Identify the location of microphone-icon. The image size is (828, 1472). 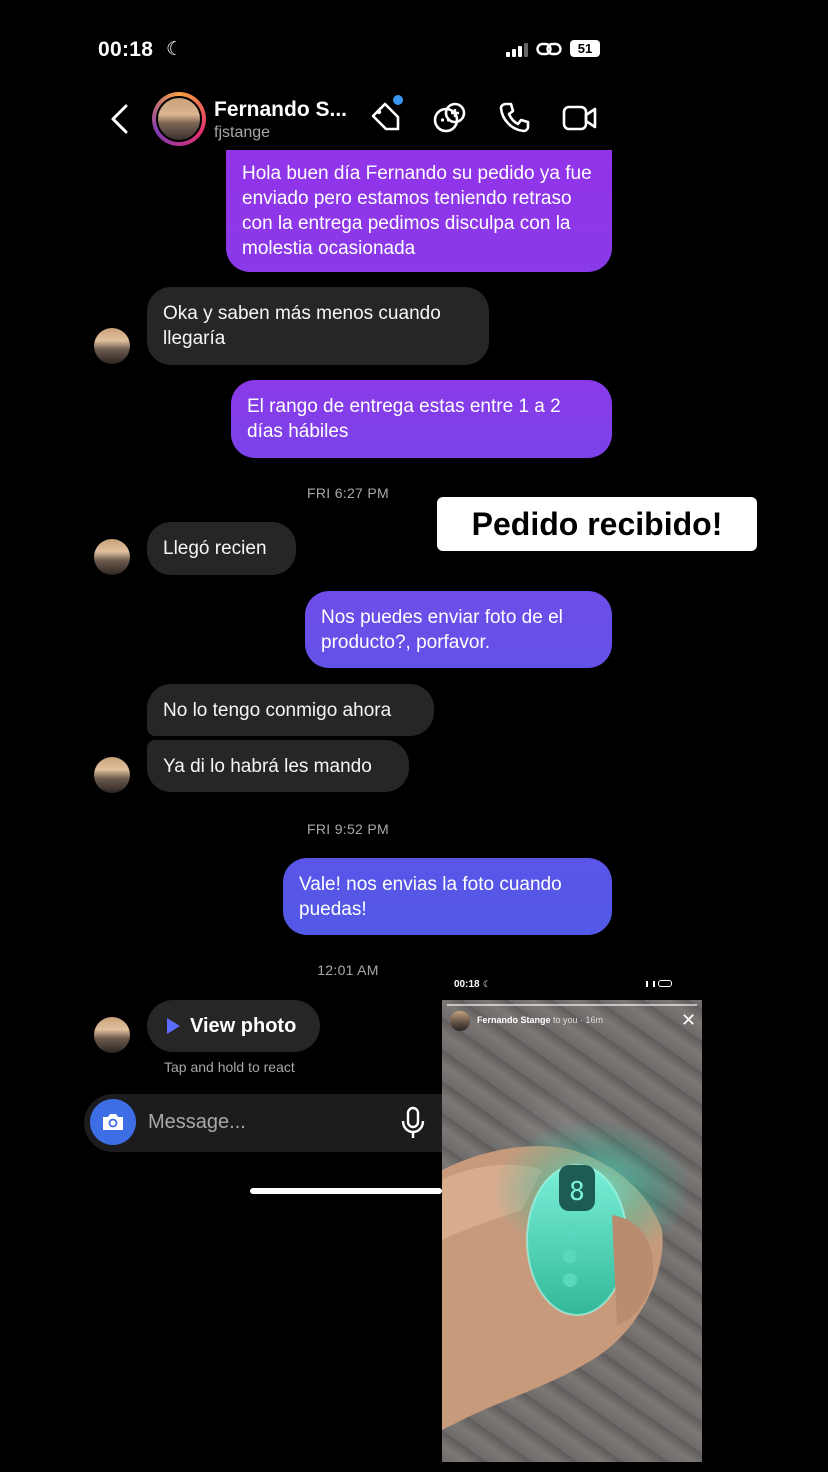
(413, 1123).